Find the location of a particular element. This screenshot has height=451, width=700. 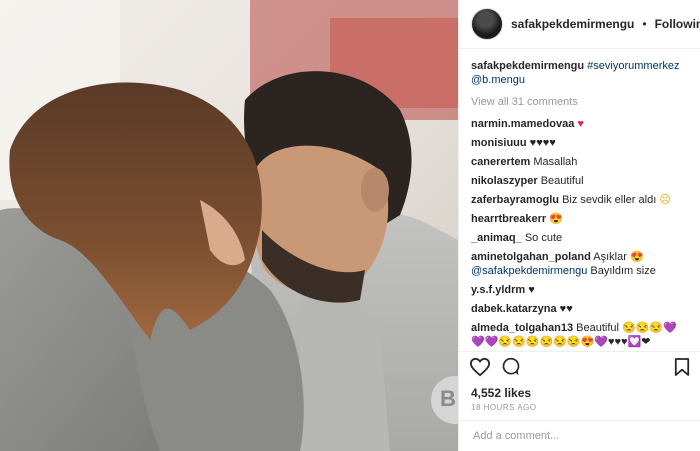

heart-emoji: ♥♥♥♥ is located at coordinates (542, 143).